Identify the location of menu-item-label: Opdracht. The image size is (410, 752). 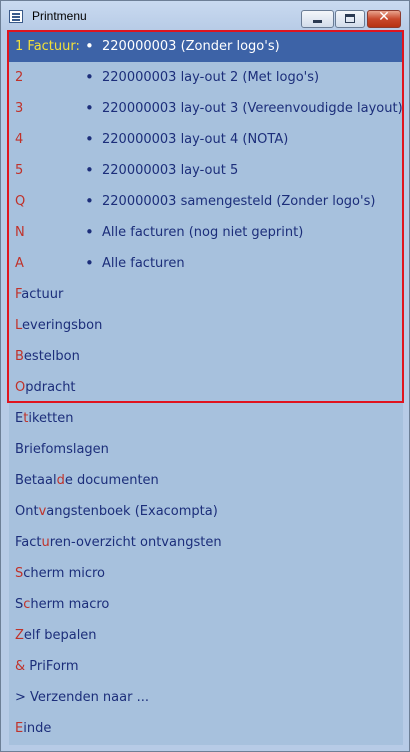
(45, 387).